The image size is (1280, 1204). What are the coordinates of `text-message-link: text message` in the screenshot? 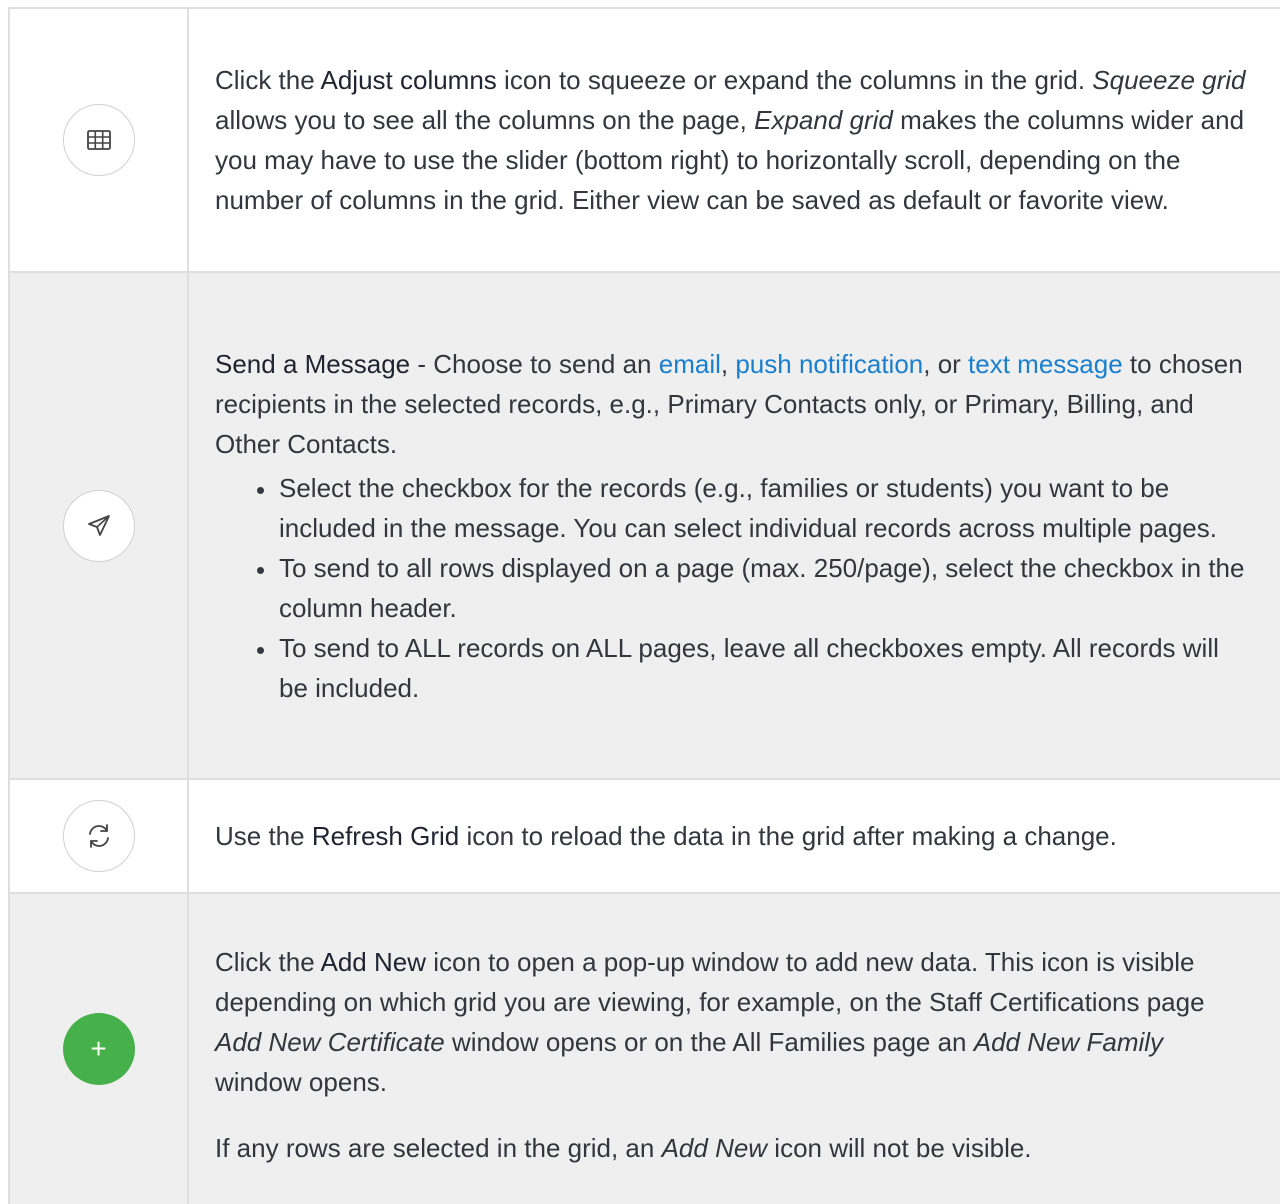 It's located at (1045, 364).